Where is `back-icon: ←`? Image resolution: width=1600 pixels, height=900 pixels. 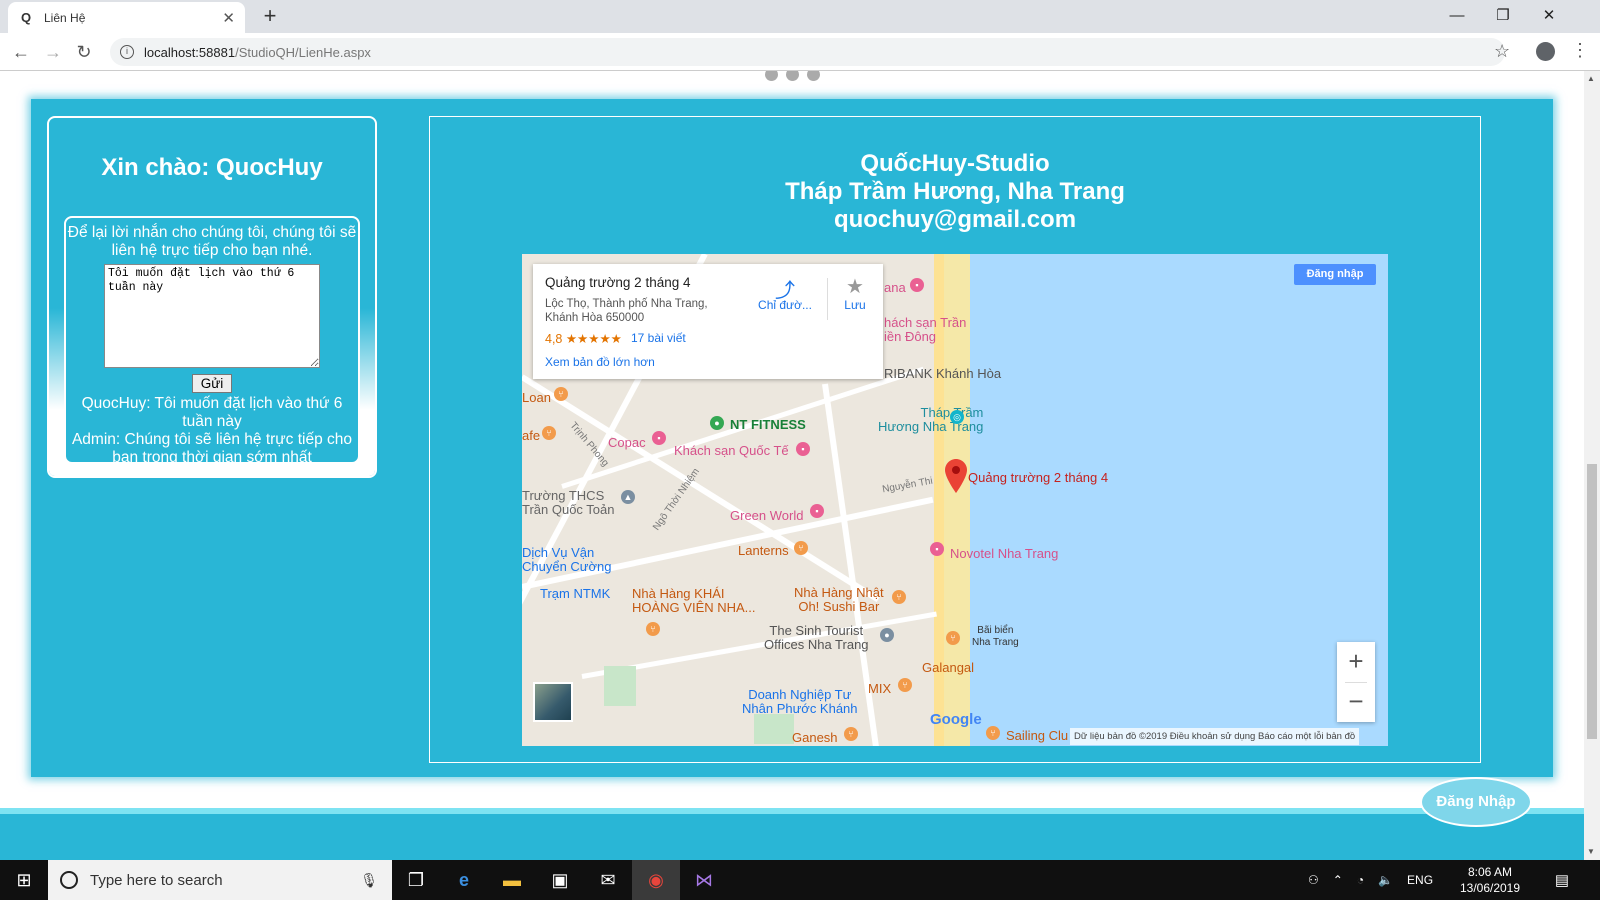 back-icon: ← is located at coordinates (21, 52).